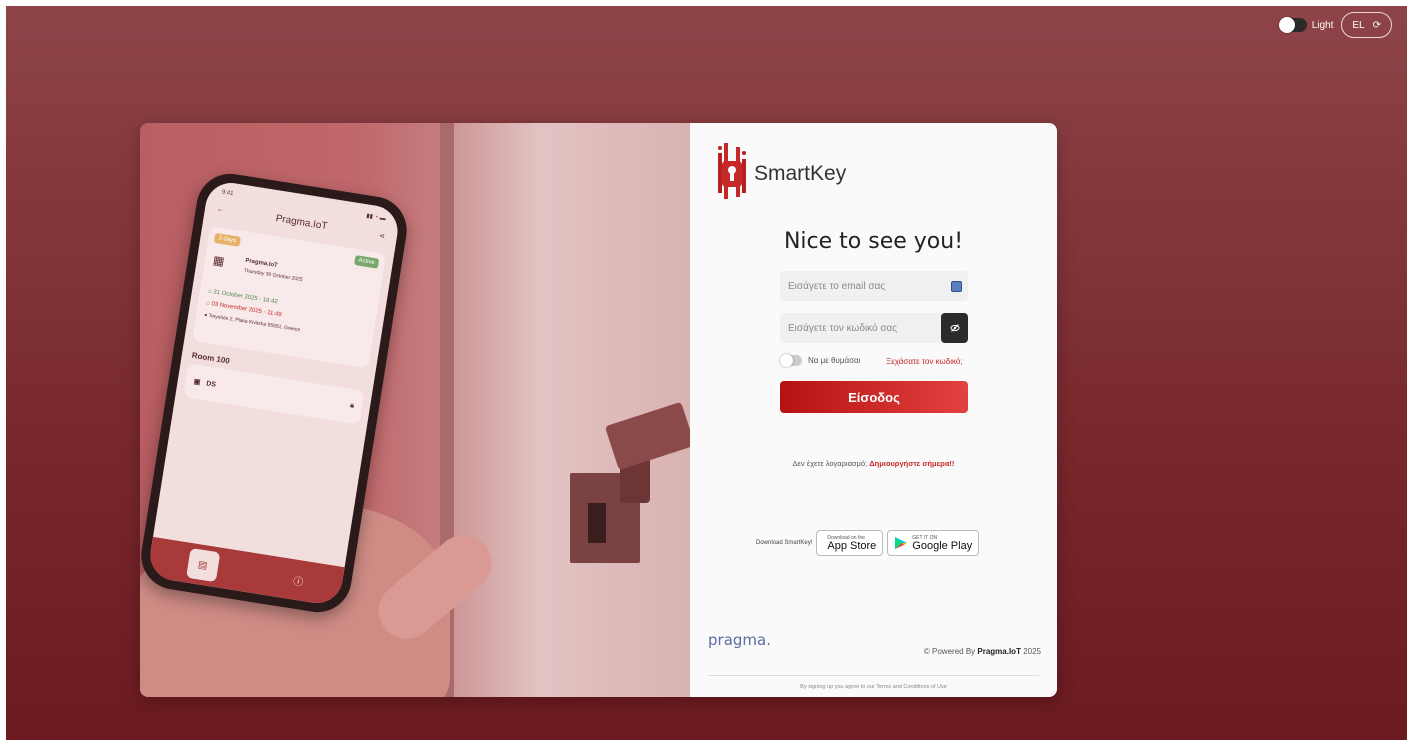  I want to click on lock-icon: 🔒︎, so click(352, 406).